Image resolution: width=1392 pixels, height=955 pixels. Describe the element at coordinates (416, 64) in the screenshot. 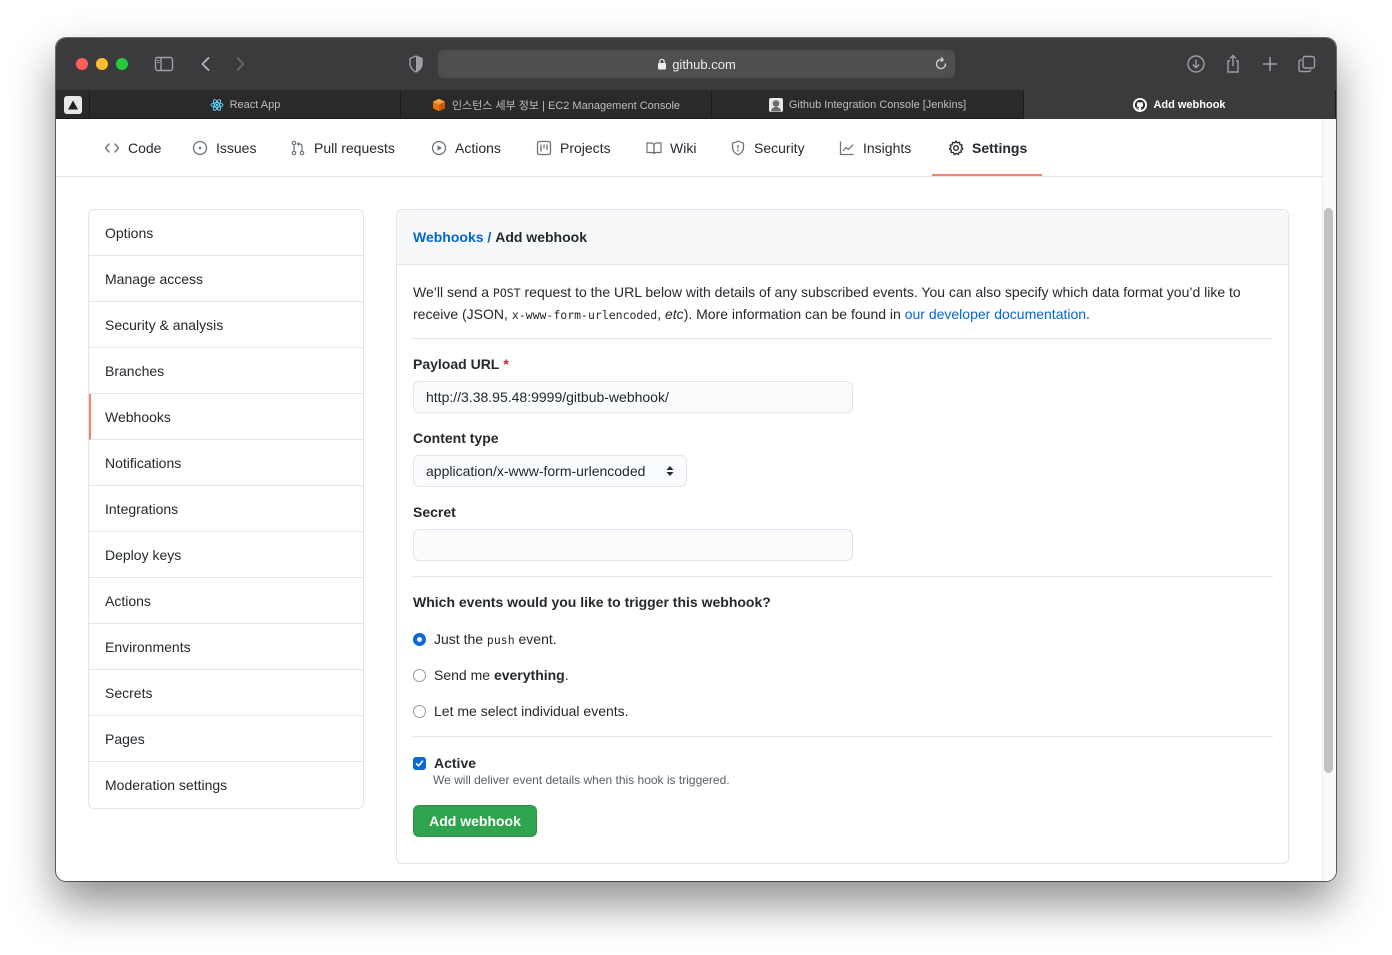

I see `privacy-shield-icon` at that location.